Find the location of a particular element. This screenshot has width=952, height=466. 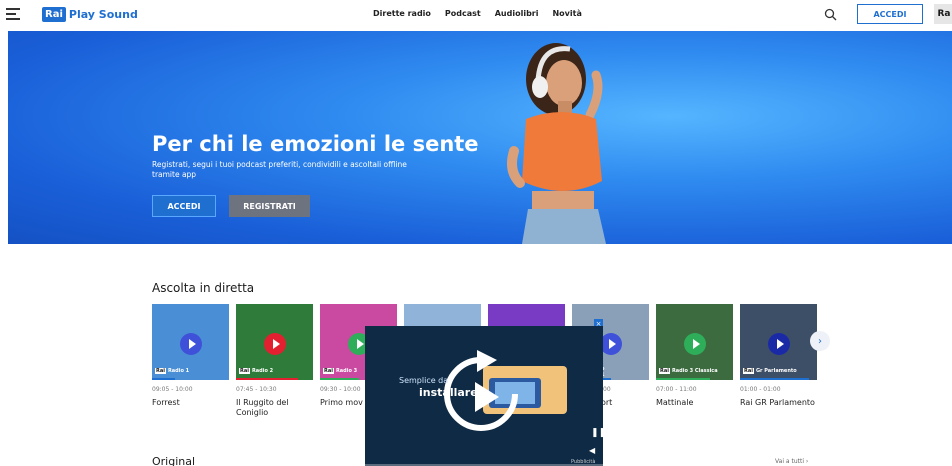

video-caption-2: installare, is located at coordinates (450, 392).